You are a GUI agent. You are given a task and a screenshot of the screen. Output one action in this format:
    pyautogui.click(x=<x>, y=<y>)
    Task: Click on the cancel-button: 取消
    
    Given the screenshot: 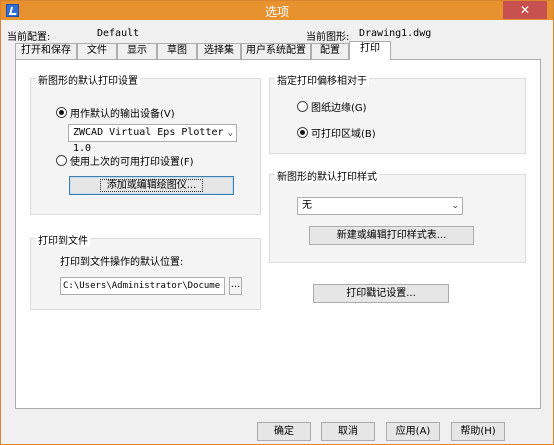 What is the action you would take?
    pyautogui.click(x=348, y=431)
    